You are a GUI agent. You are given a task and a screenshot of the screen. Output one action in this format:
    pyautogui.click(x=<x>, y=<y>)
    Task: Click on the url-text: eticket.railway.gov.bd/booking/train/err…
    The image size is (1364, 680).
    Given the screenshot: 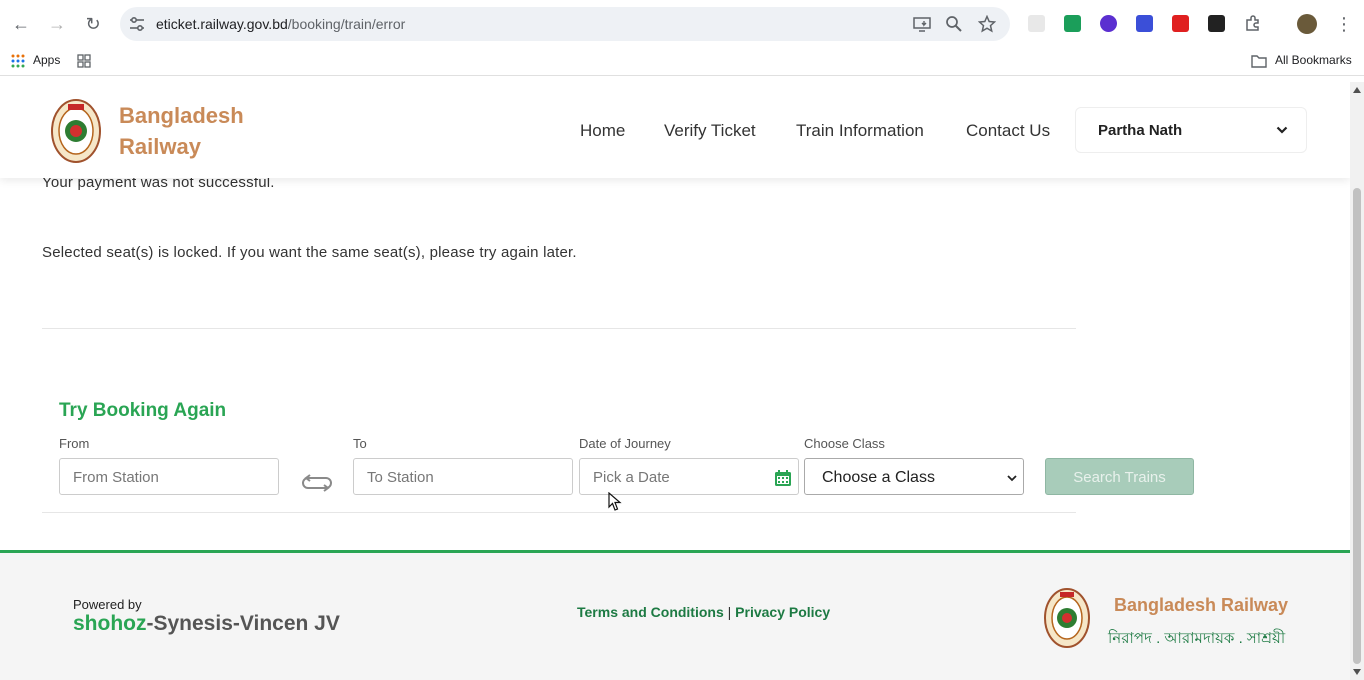 What is the action you would take?
    pyautogui.click(x=281, y=24)
    